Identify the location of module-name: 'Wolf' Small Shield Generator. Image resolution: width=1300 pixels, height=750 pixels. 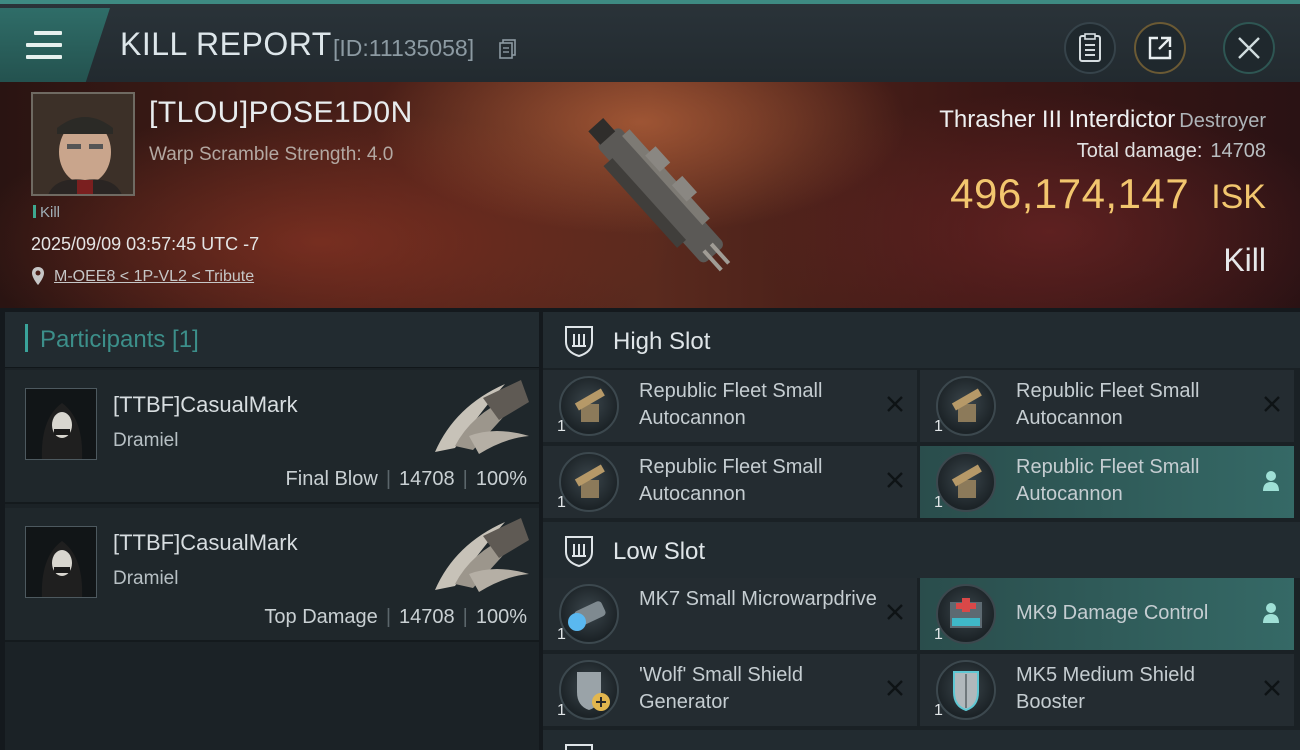
(721, 688).